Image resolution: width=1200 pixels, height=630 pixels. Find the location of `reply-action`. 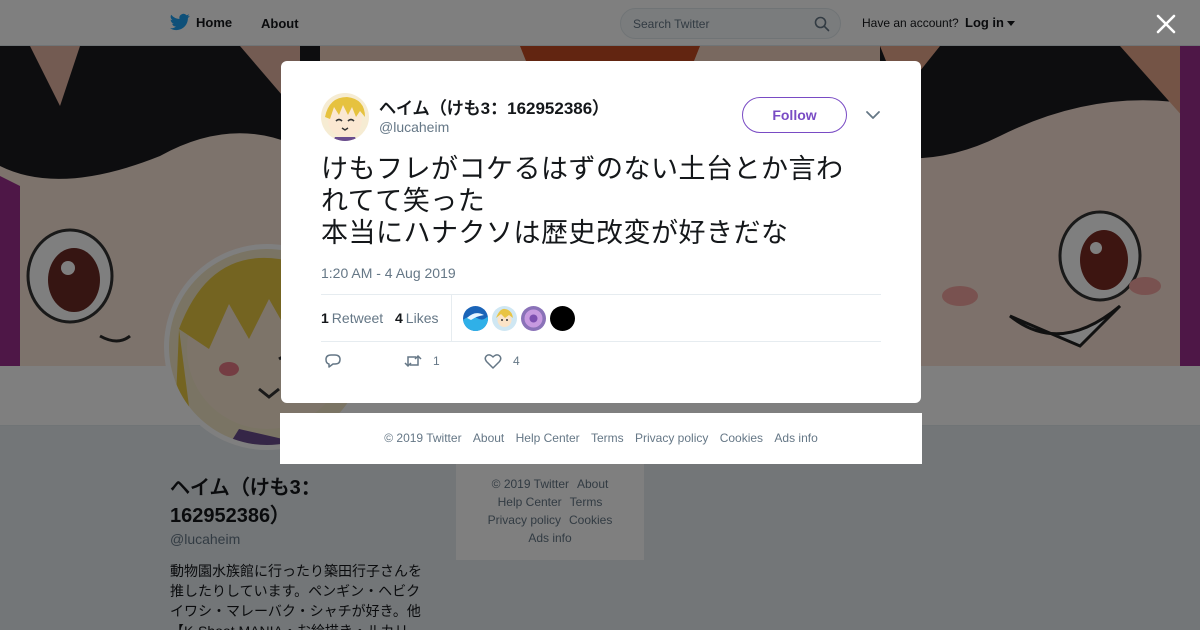

reply-action is located at coordinates (333, 361).